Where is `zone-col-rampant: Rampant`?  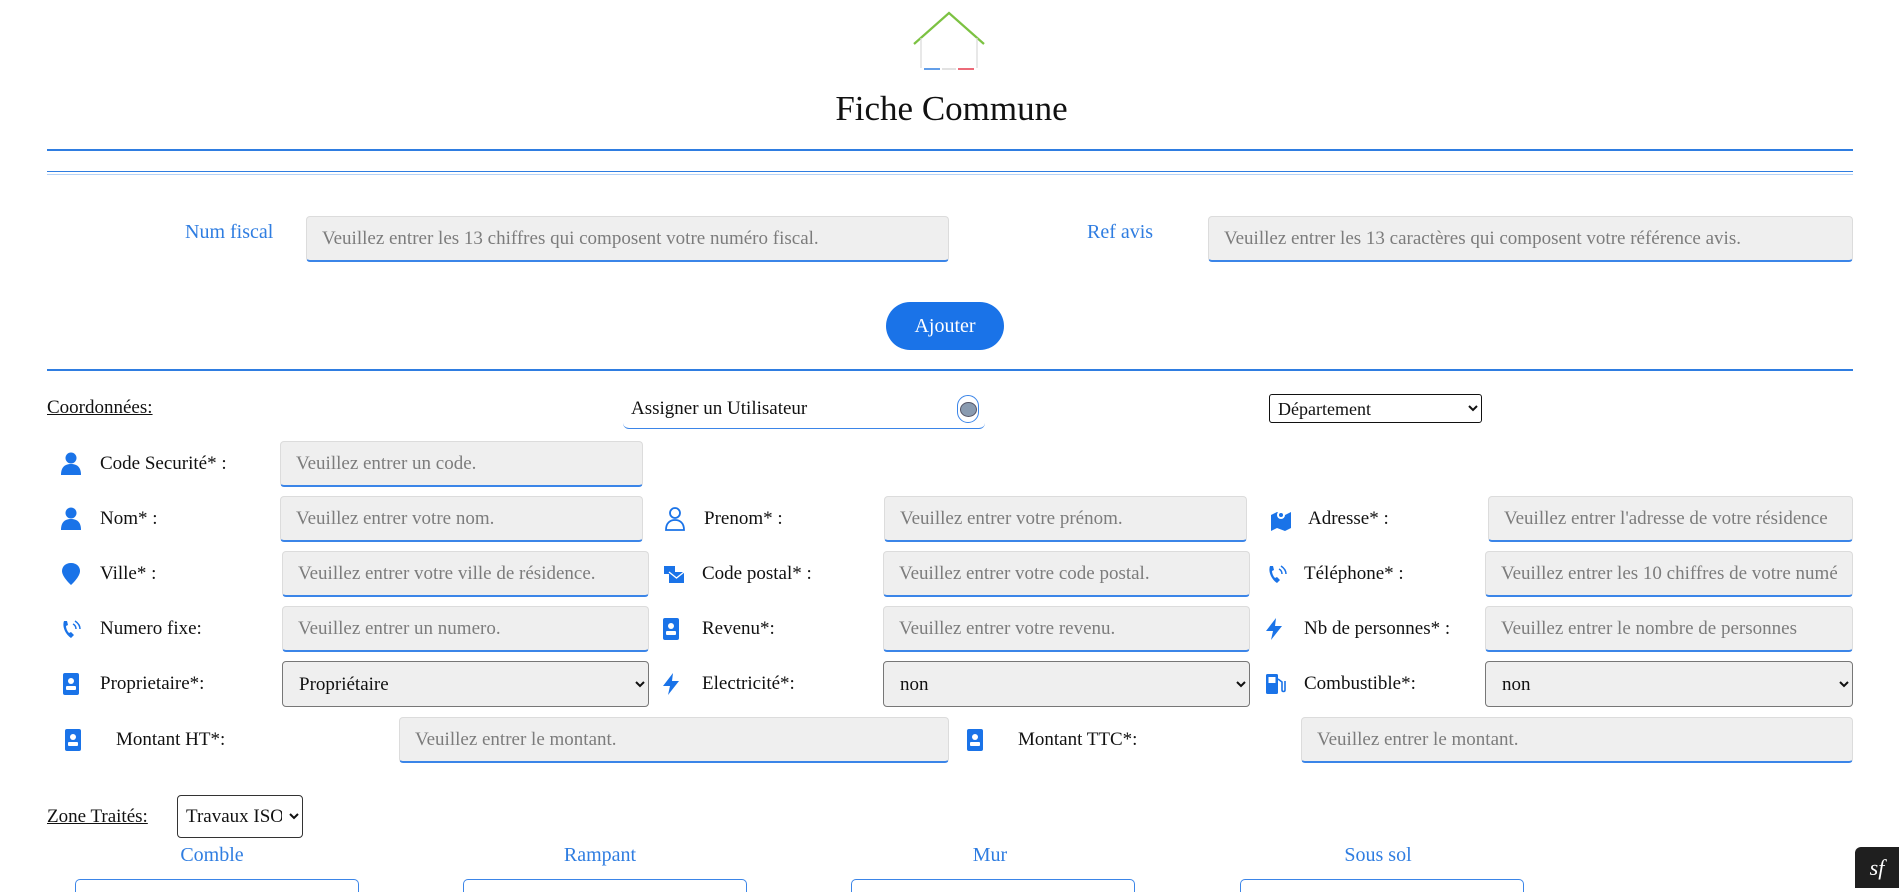 zone-col-rampant: Rampant is located at coordinates (600, 855).